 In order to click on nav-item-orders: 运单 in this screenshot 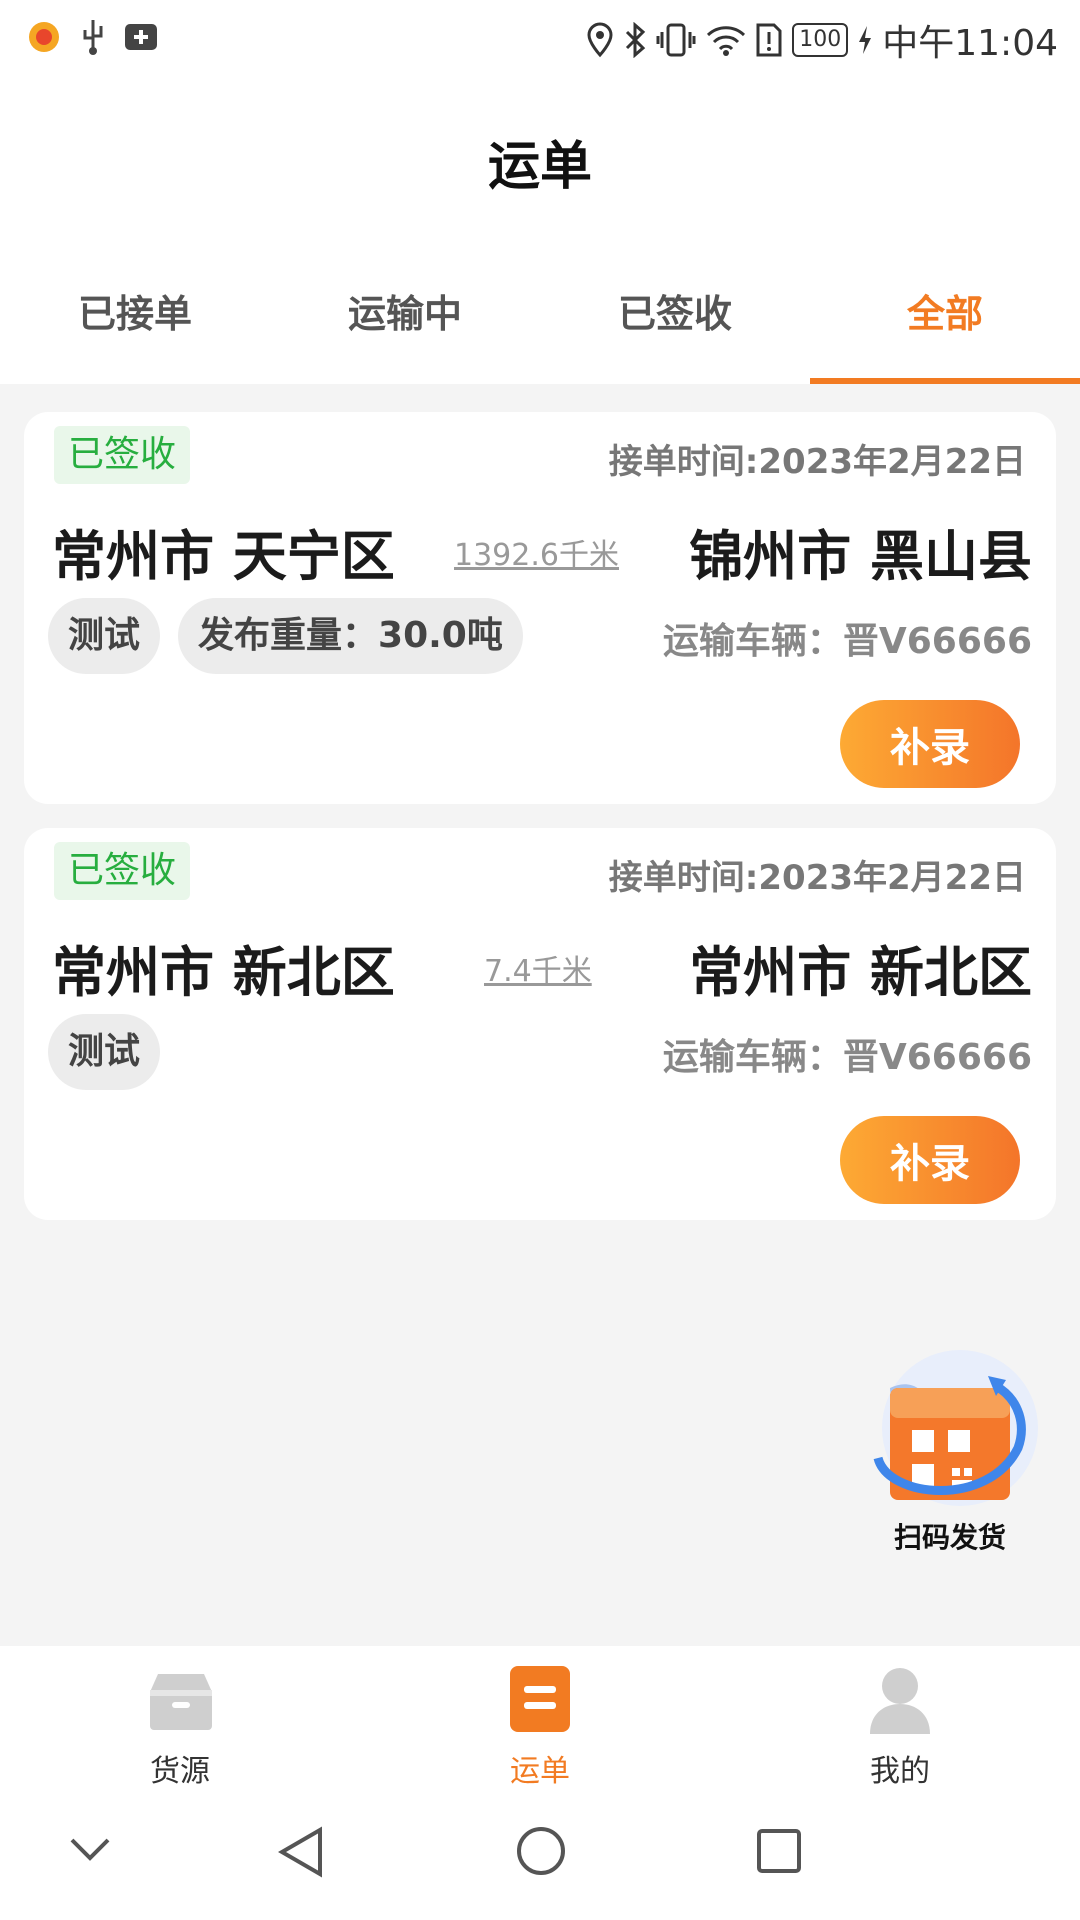, I will do `click(540, 1717)`.